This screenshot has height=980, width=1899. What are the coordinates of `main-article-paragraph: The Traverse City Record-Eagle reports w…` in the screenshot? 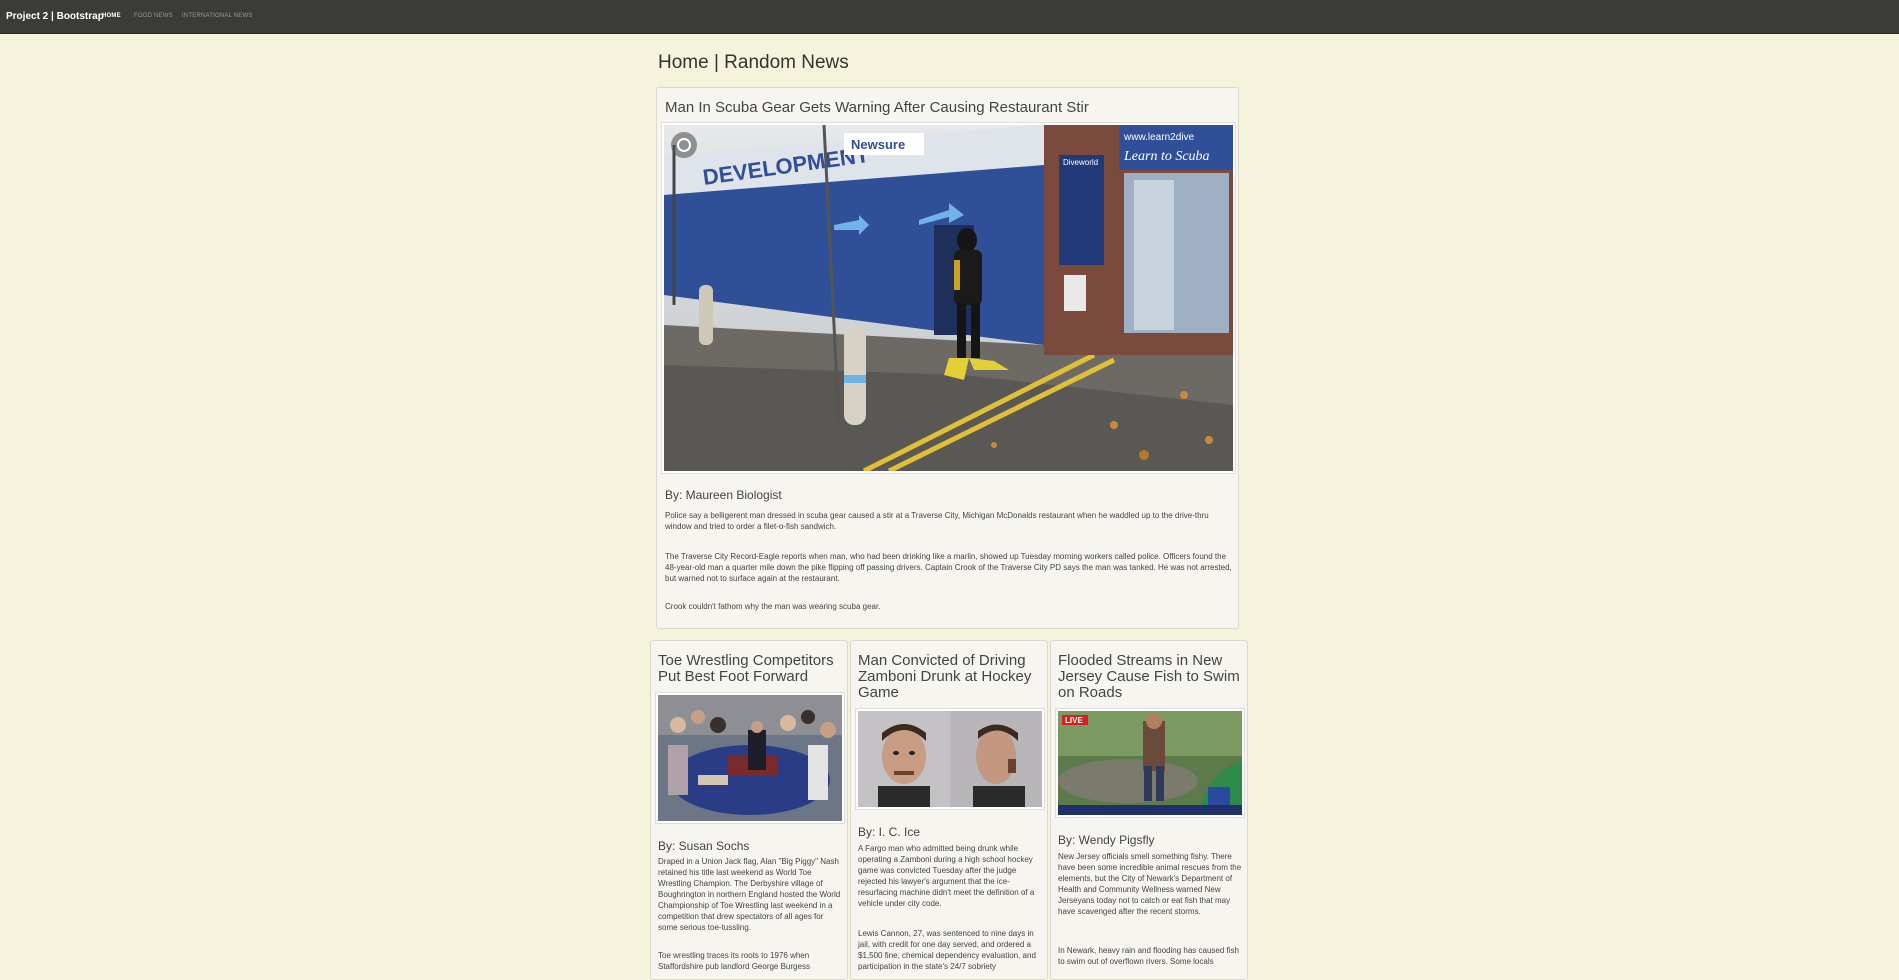 It's located at (948, 567).